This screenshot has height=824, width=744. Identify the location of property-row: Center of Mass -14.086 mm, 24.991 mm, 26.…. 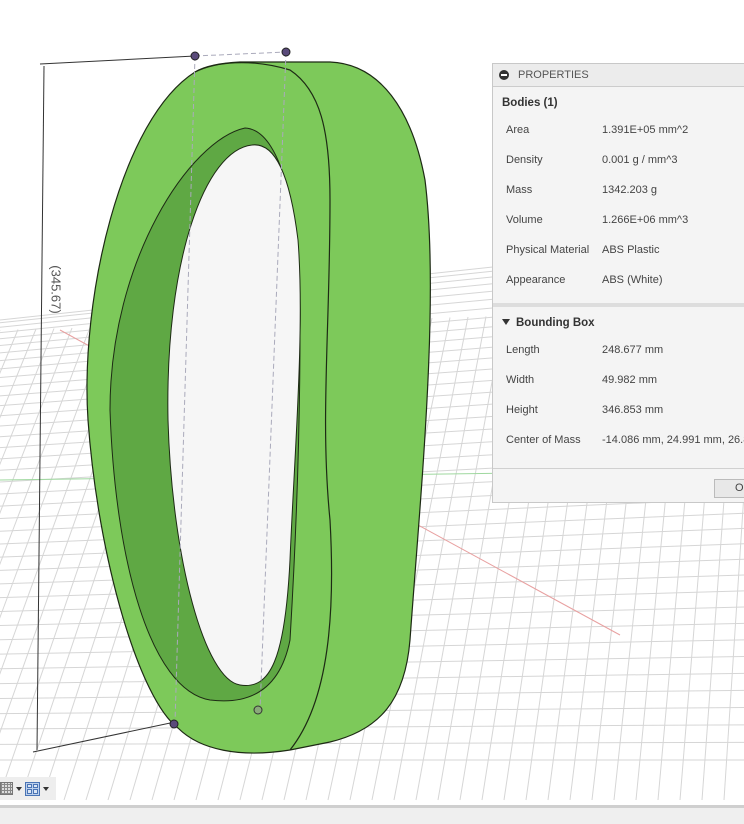
(618, 440).